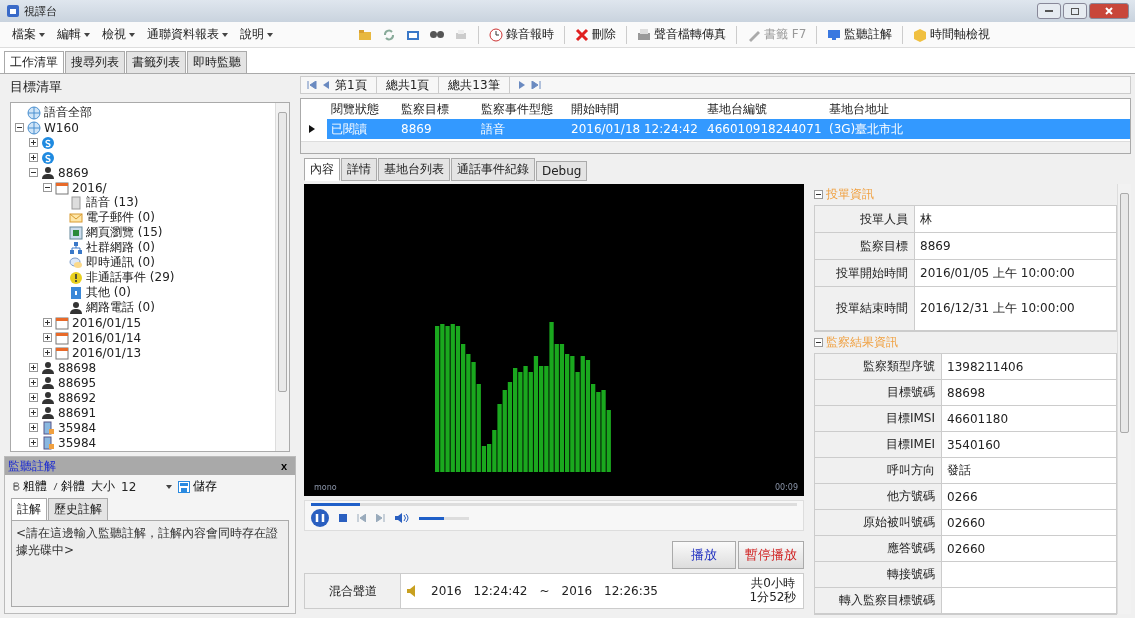  Describe the element at coordinates (77, 367) in the screenshot. I see `tree-item: 88698` at that location.